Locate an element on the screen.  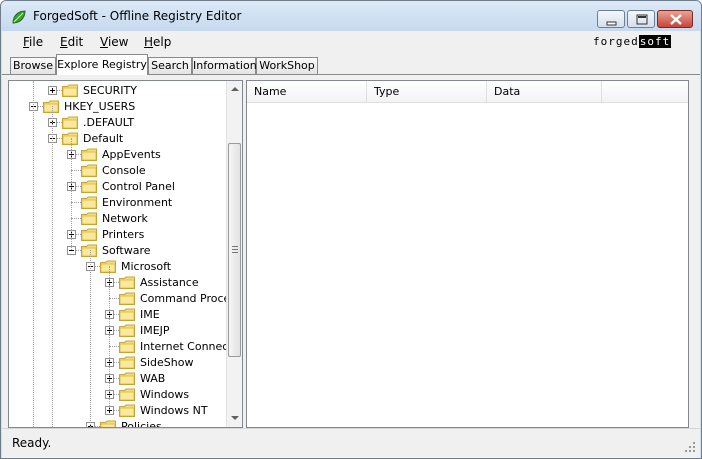
minimize-button is located at coordinates (611, 19).